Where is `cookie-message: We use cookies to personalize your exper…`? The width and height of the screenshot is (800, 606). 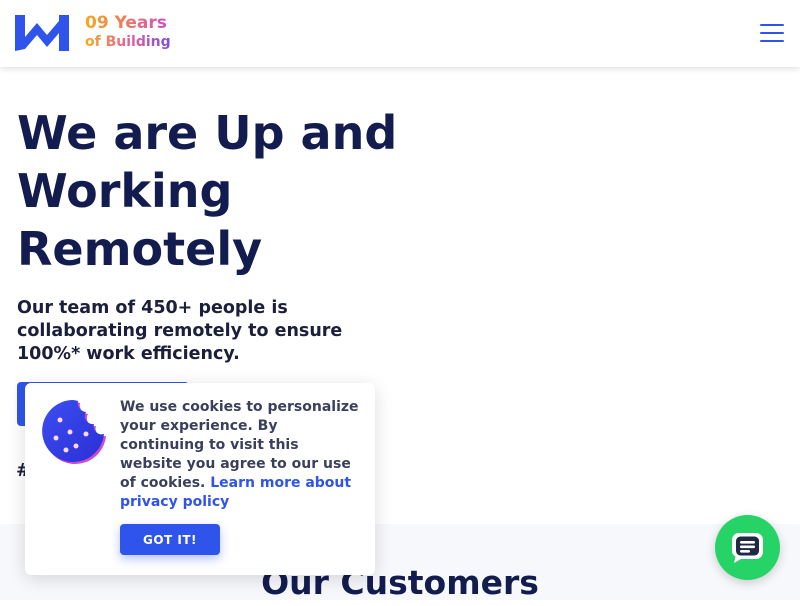
cookie-message: We use cookies to personalize your exper… is located at coordinates (240, 455).